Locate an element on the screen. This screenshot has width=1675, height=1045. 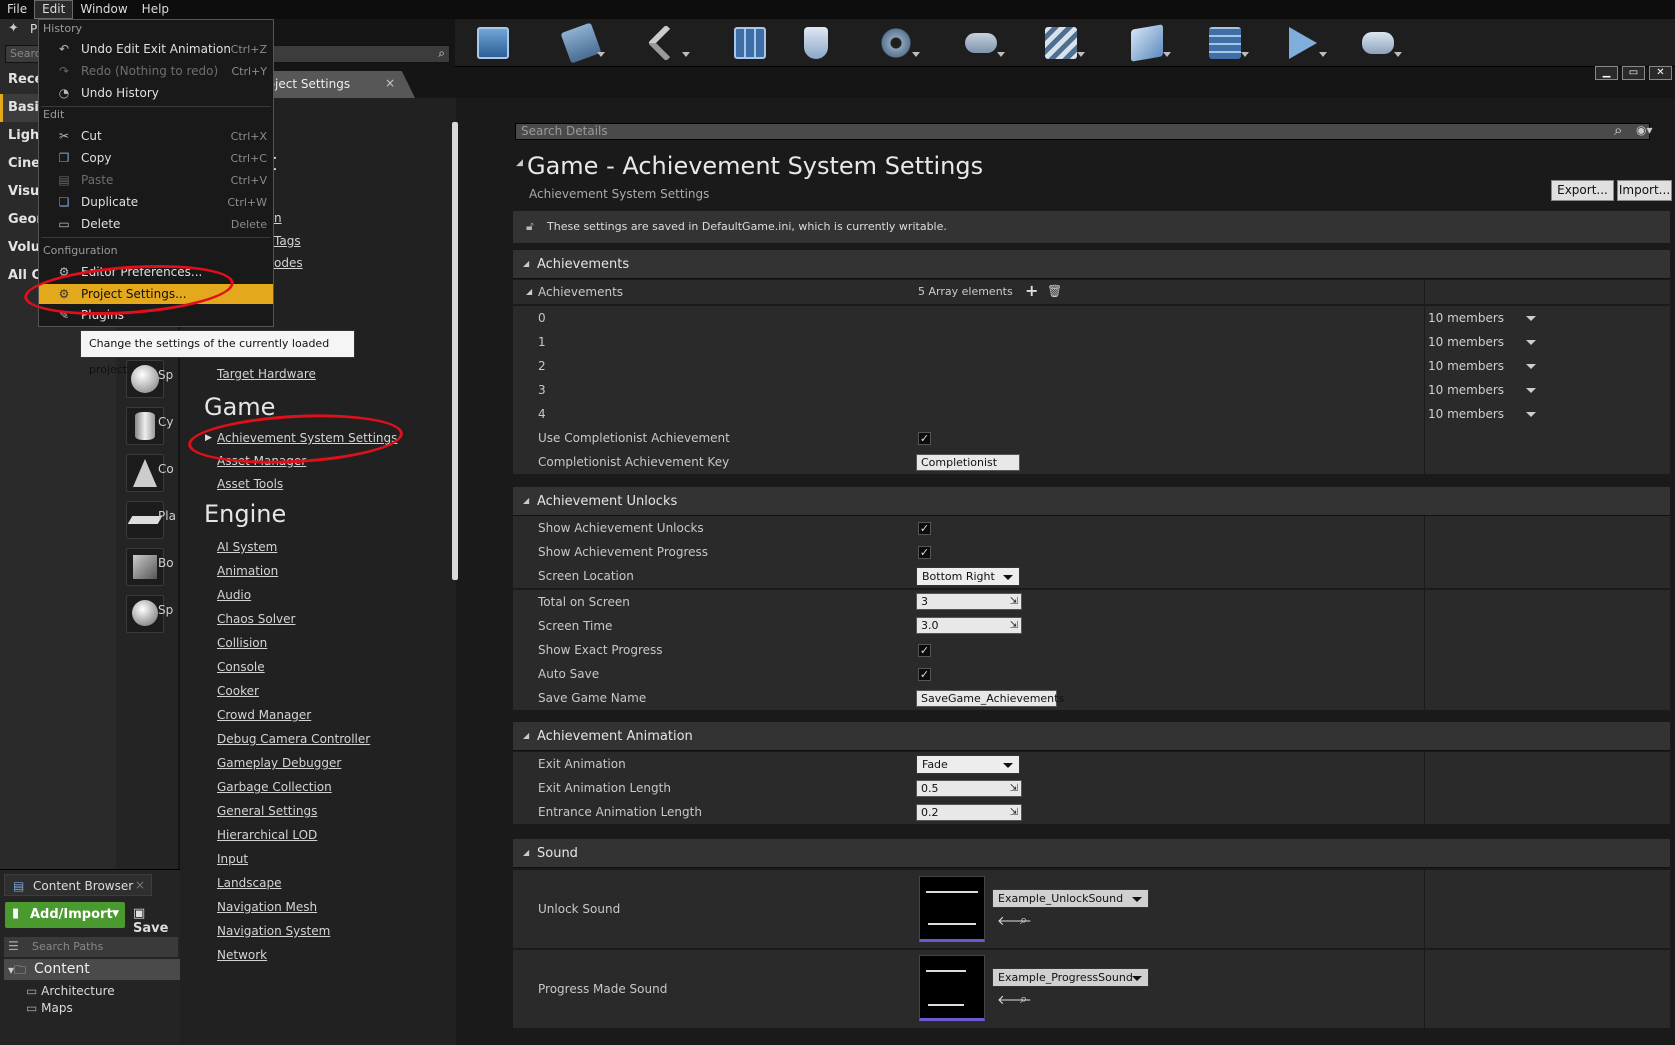
nav-network: Network is located at coordinates (242, 955).